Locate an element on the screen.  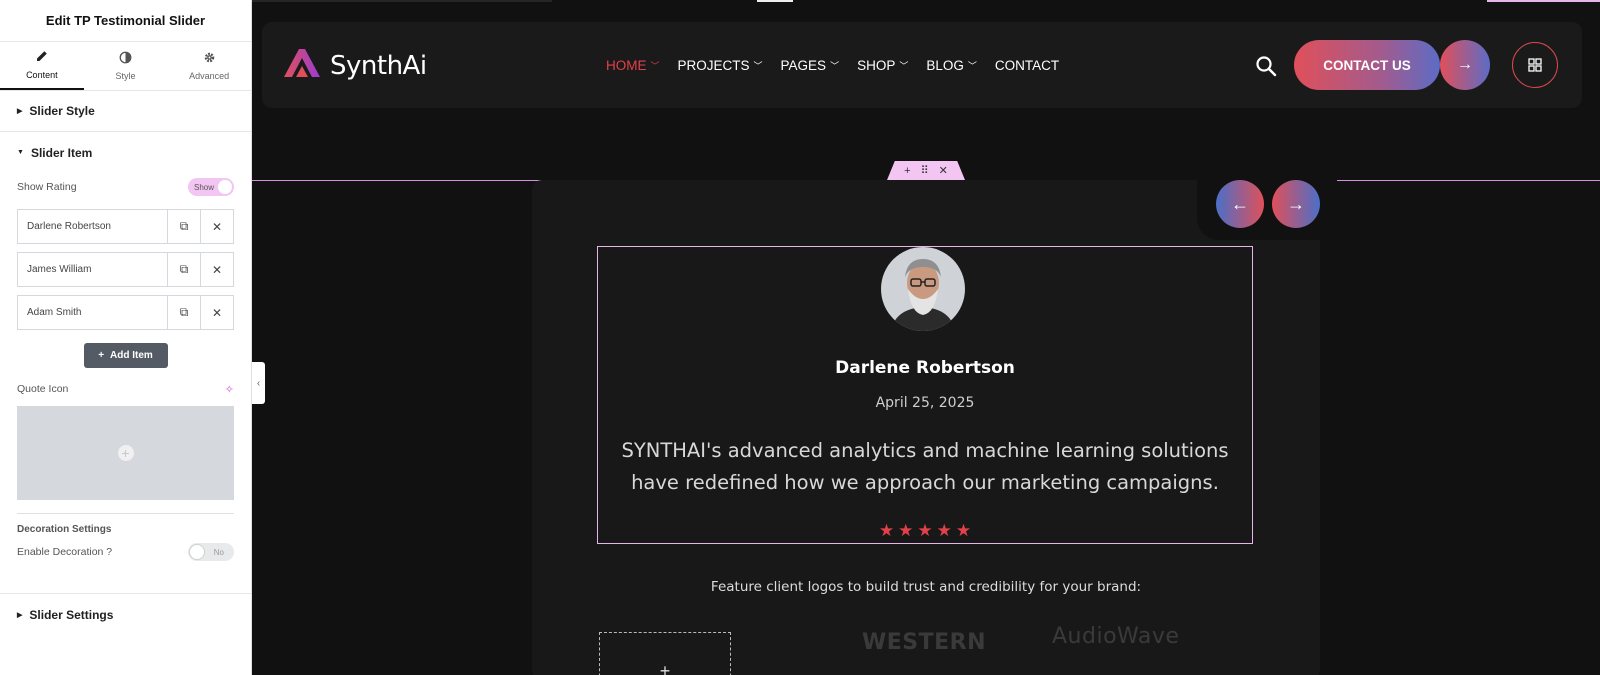
menu-item-blog: BLOG ﹀ is located at coordinates (951, 65).